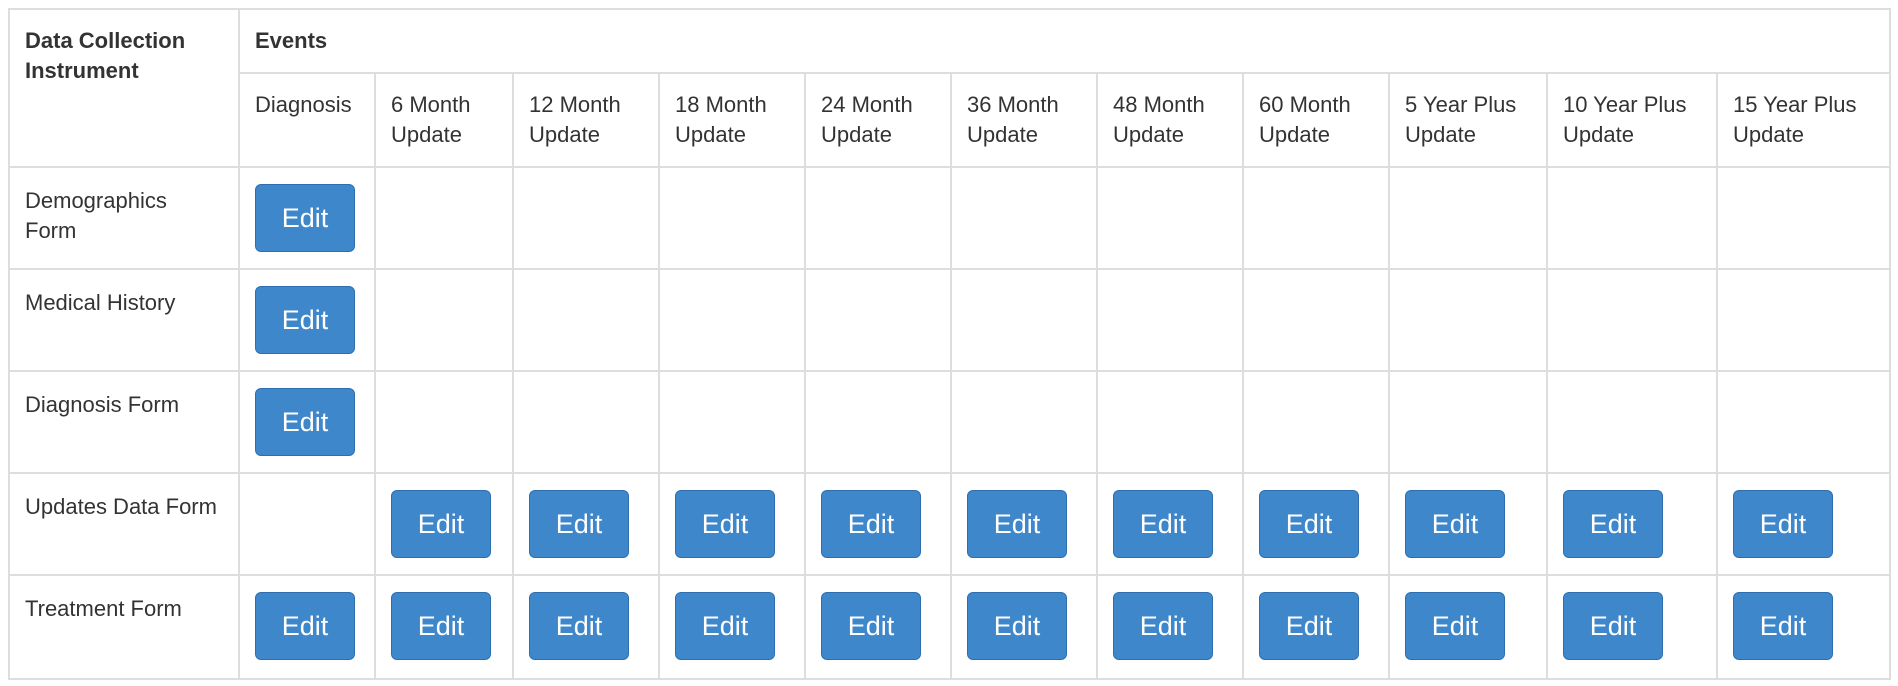 The width and height of the screenshot is (1898, 686). I want to click on instrument-name: Treatment Form, so click(124, 627).